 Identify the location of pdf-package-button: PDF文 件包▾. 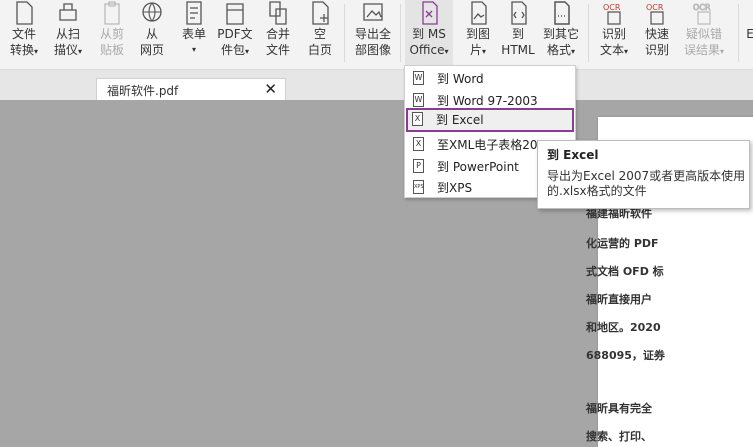
(235, 33).